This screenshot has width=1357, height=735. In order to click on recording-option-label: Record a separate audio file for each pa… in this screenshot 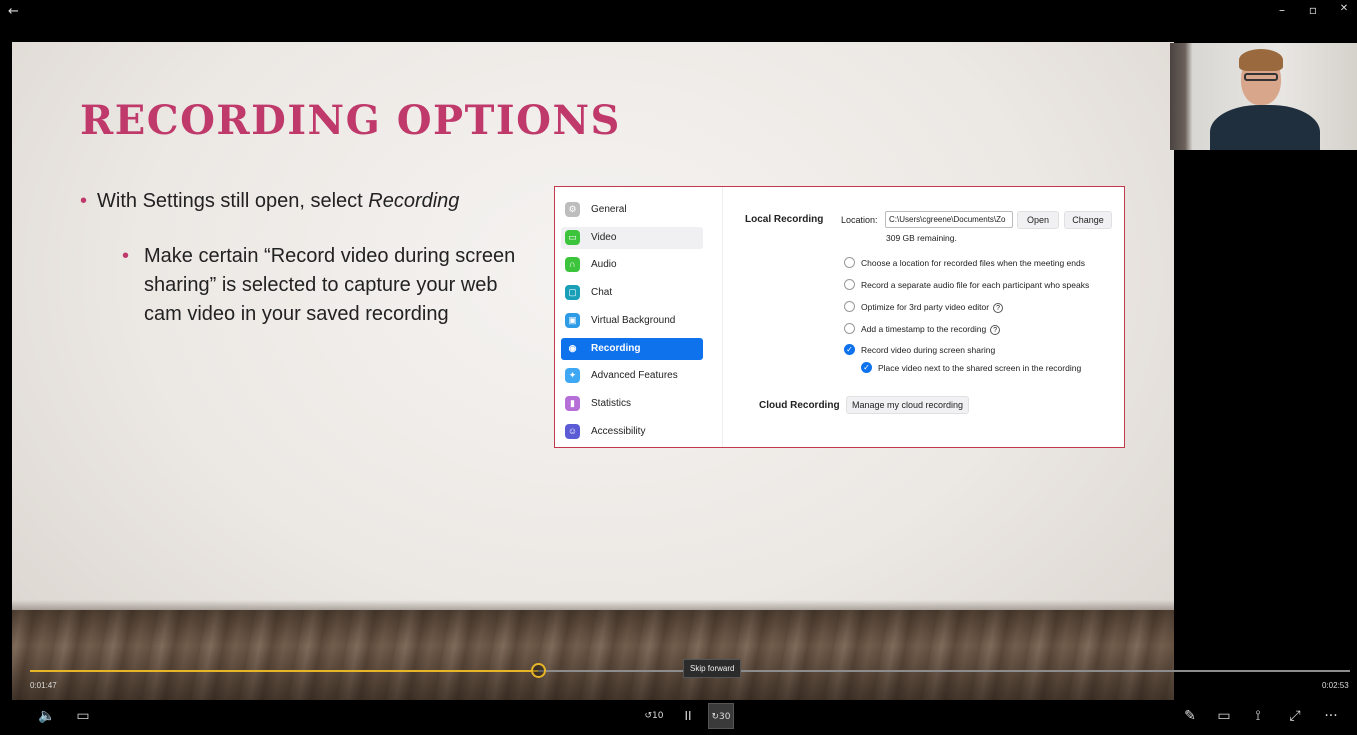, I will do `click(975, 285)`.